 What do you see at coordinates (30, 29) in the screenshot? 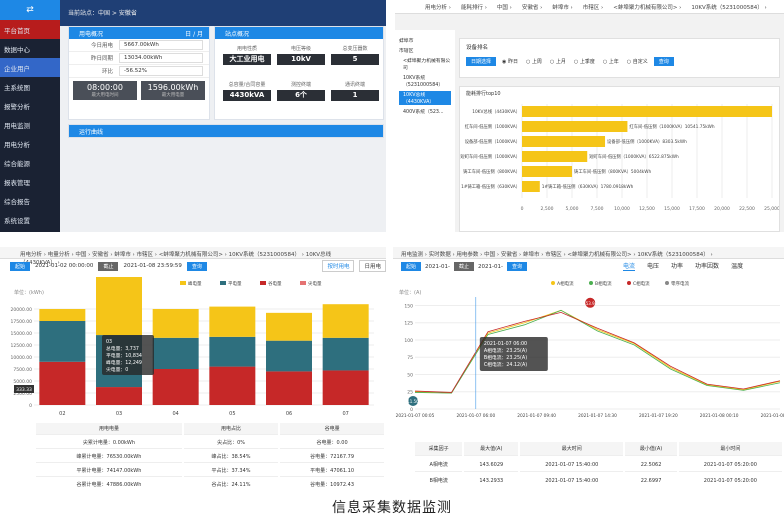
I see `sidebar-item-home: 平台首页` at bounding box center [30, 29].